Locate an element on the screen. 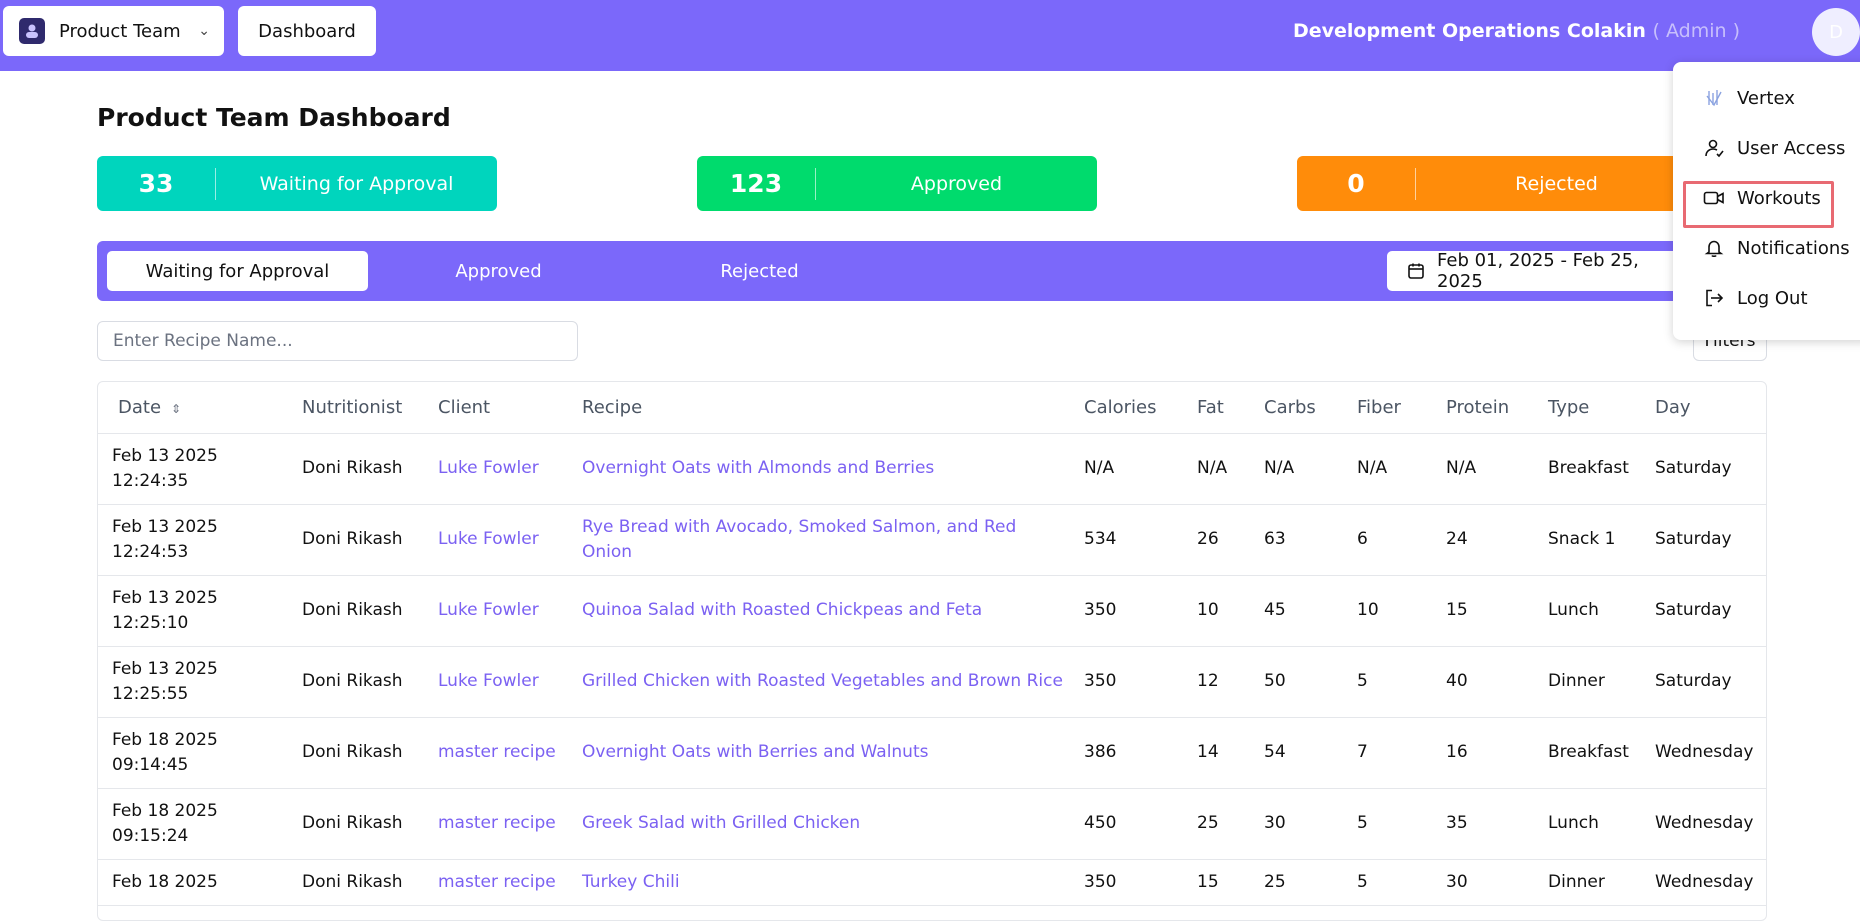 This screenshot has width=1860, height=921. column-header-carbs: Carbs is located at coordinates (1296, 408).